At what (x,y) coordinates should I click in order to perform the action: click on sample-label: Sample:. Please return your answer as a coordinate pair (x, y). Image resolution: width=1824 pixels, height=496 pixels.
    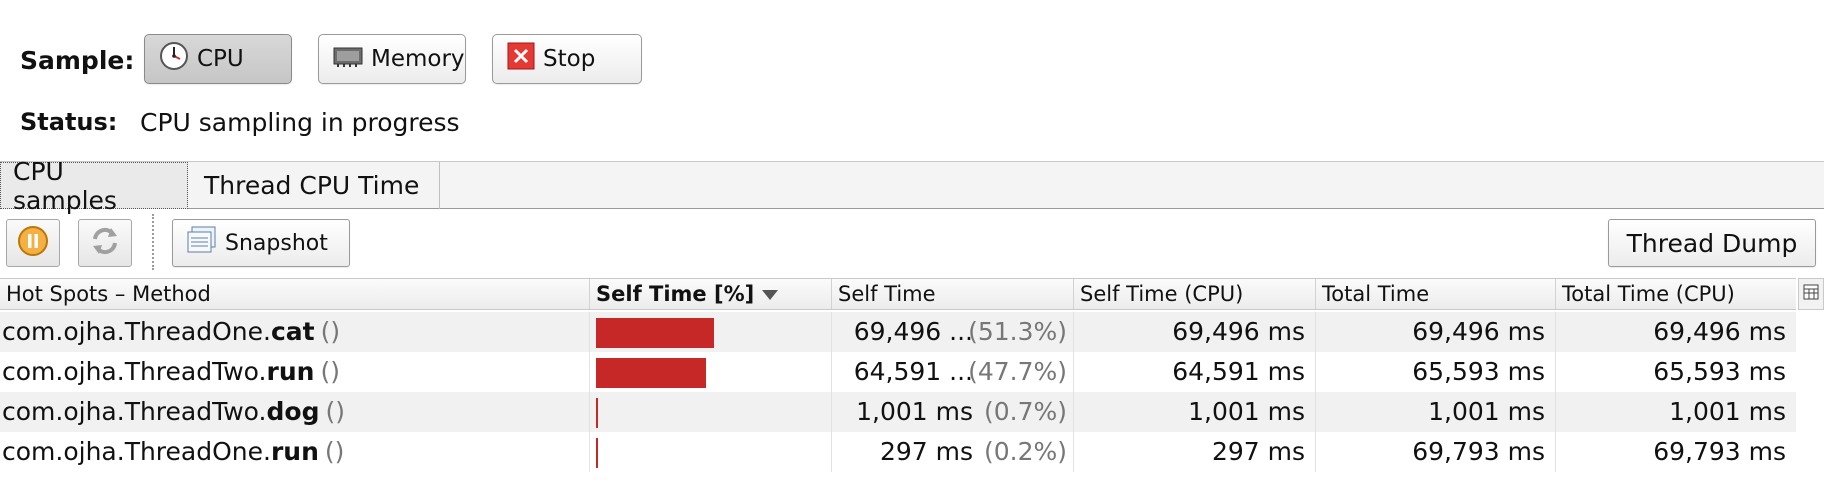
    Looking at the image, I should click on (77, 60).